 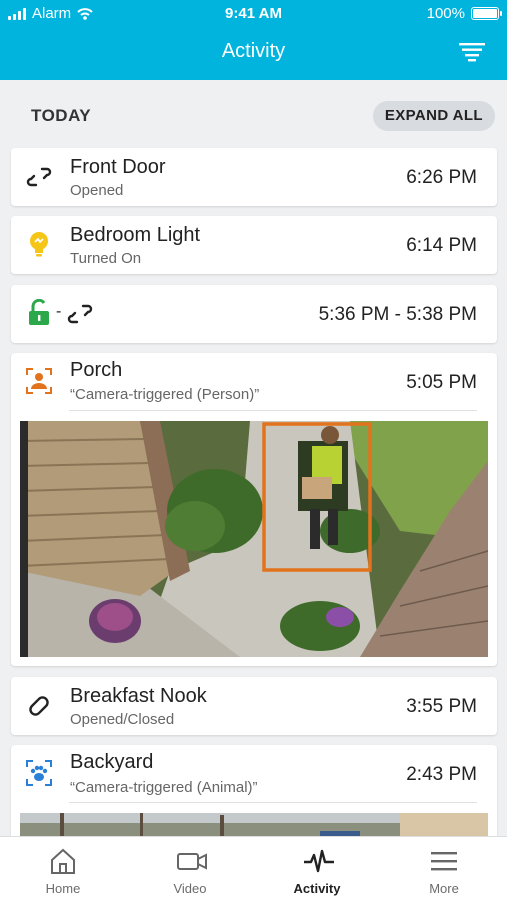 I want to click on tab-label: Home, so click(x=63, y=888).